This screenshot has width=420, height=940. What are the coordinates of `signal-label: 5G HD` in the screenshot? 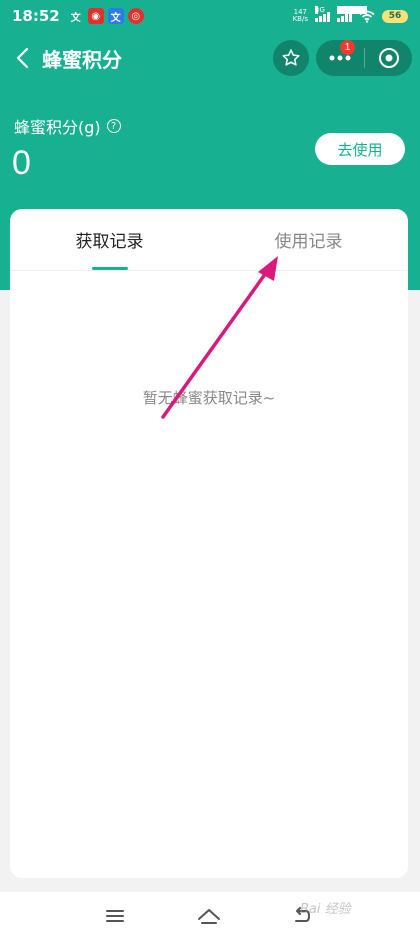 It's located at (352, 10).